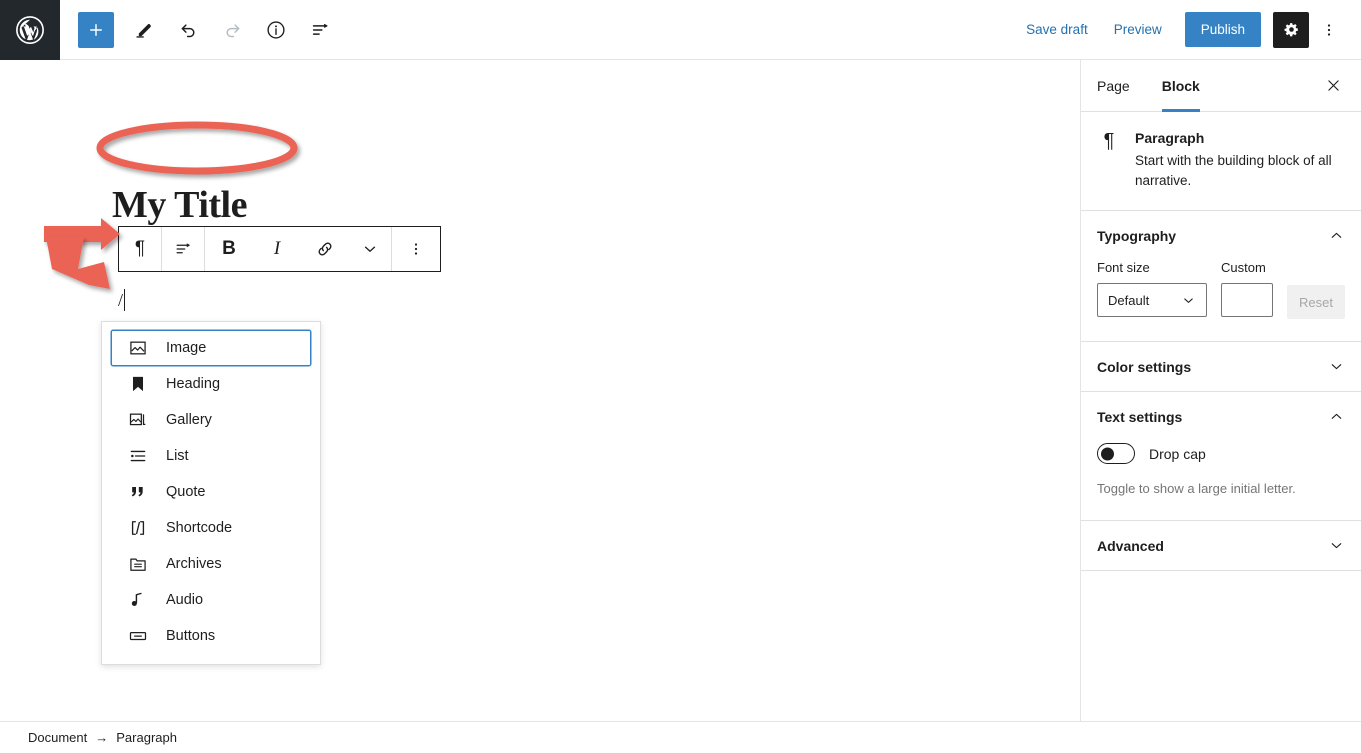 This screenshot has width=1361, height=753. I want to click on panel-text-settings-header: Text settings, so click(1221, 416).